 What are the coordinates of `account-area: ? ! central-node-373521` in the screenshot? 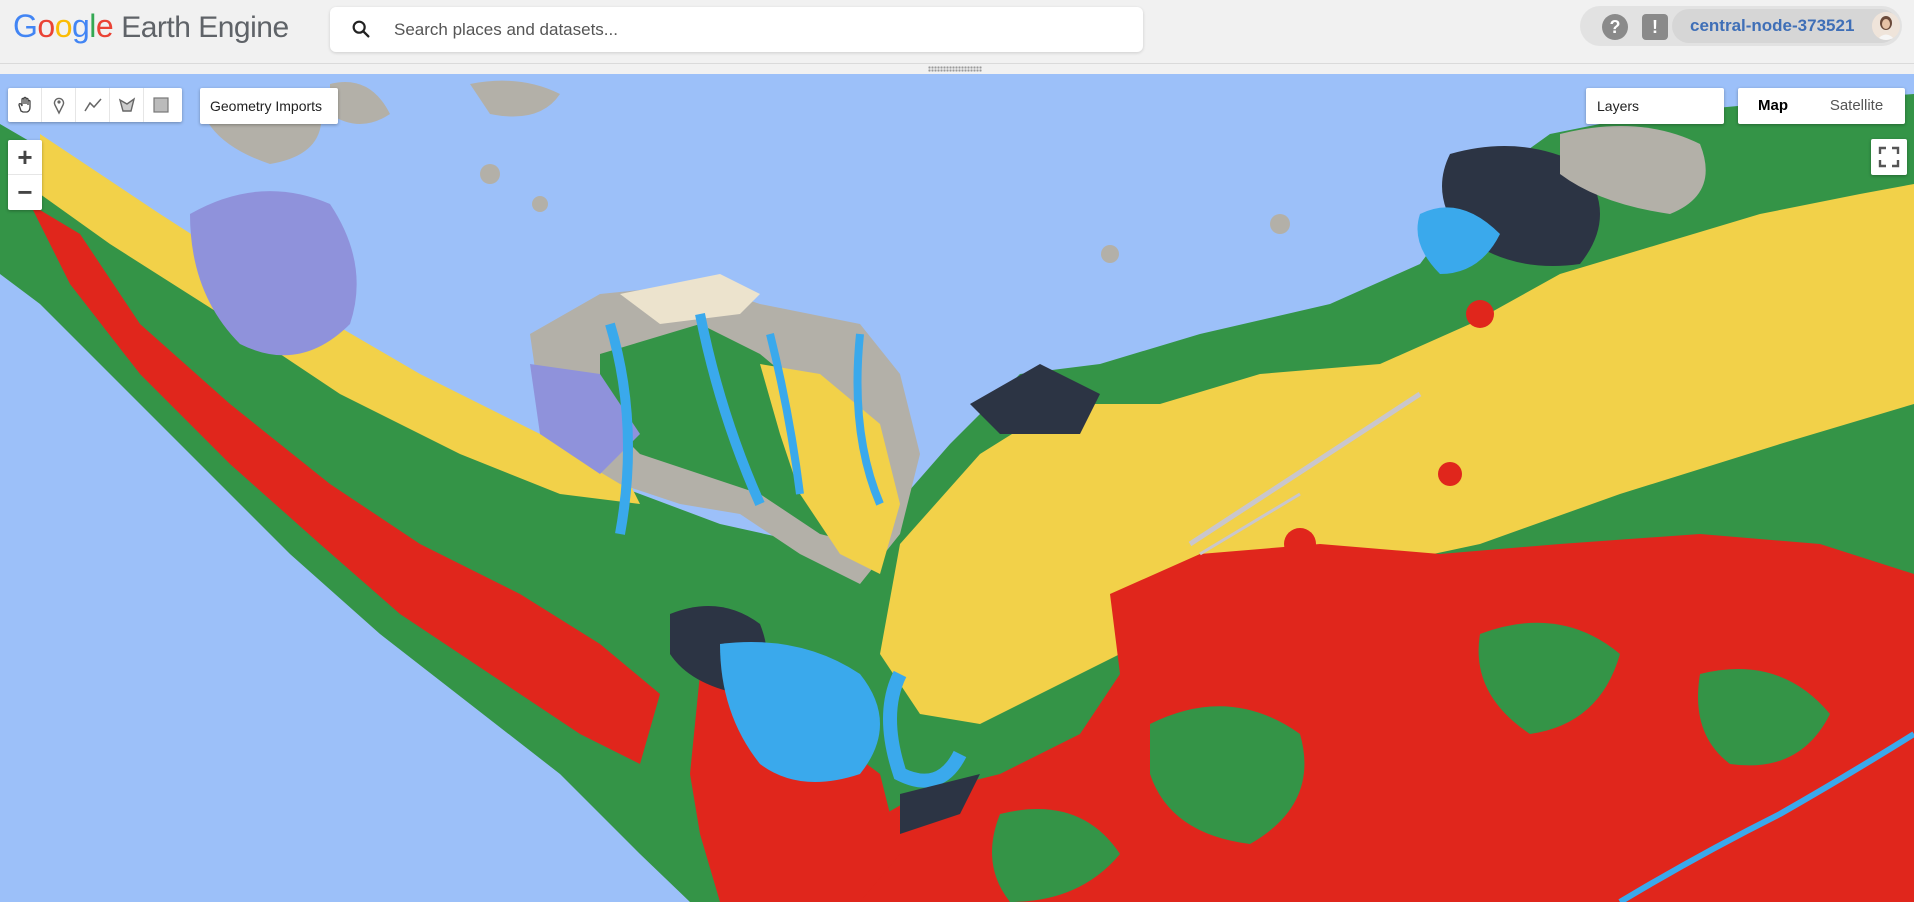 It's located at (1741, 26).